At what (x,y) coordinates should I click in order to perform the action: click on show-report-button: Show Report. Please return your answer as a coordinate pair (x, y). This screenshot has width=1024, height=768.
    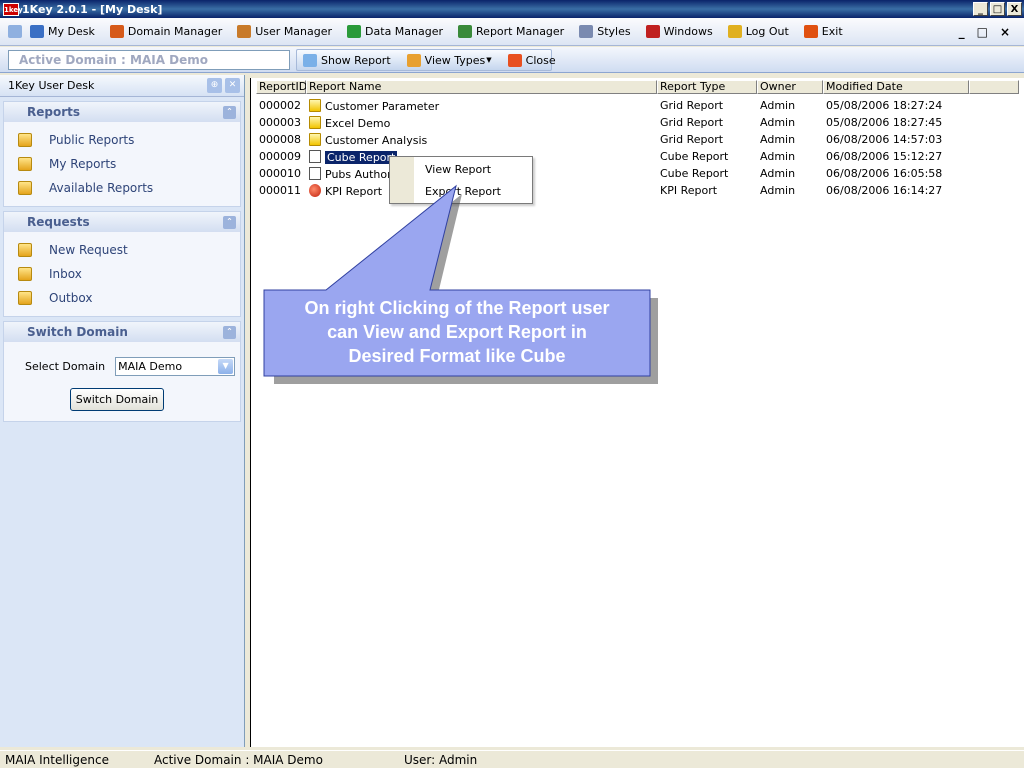
    Looking at the image, I should click on (347, 60).